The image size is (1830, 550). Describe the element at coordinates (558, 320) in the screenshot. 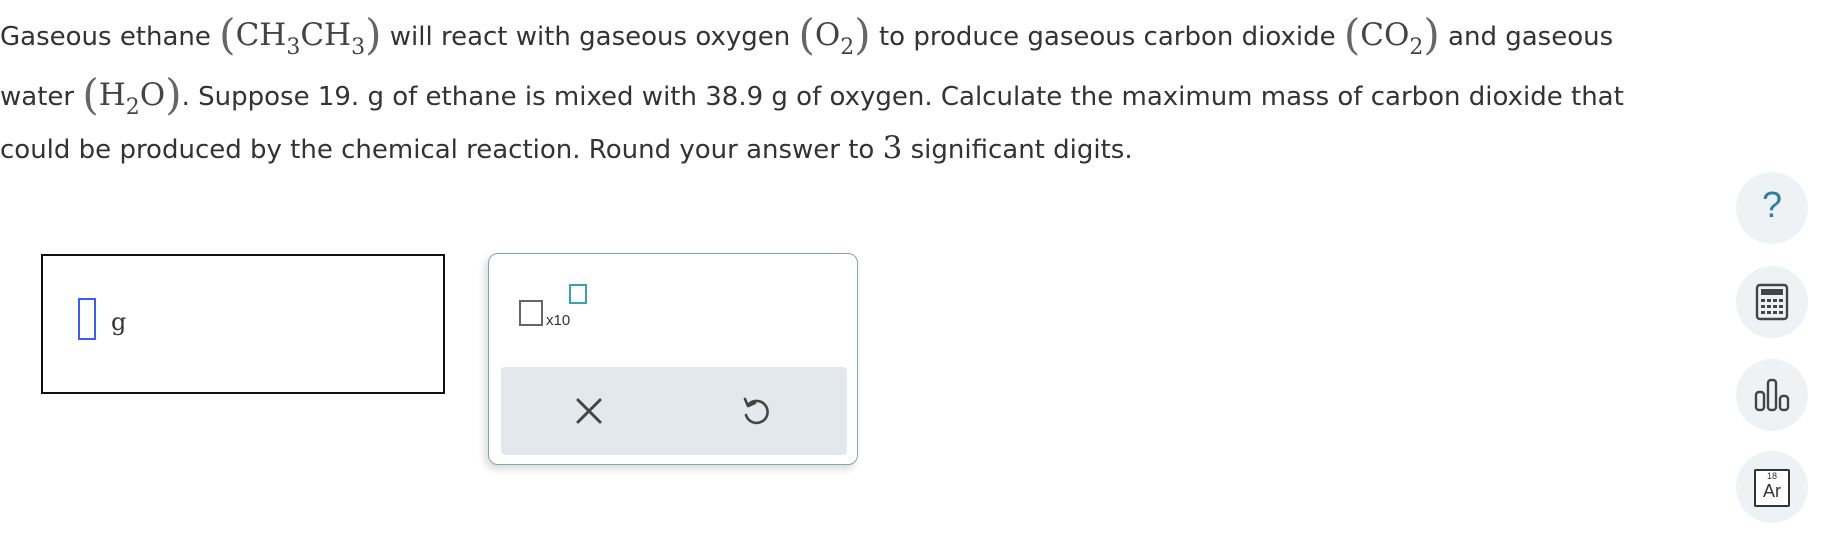

I see `x10-label: x10` at that location.